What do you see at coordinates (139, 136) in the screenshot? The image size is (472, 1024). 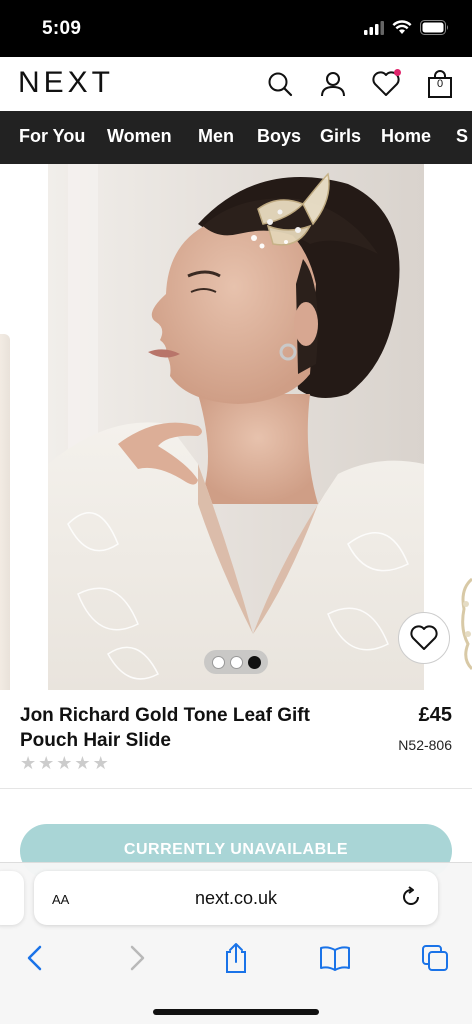 I see `nav-item-women: Women` at bounding box center [139, 136].